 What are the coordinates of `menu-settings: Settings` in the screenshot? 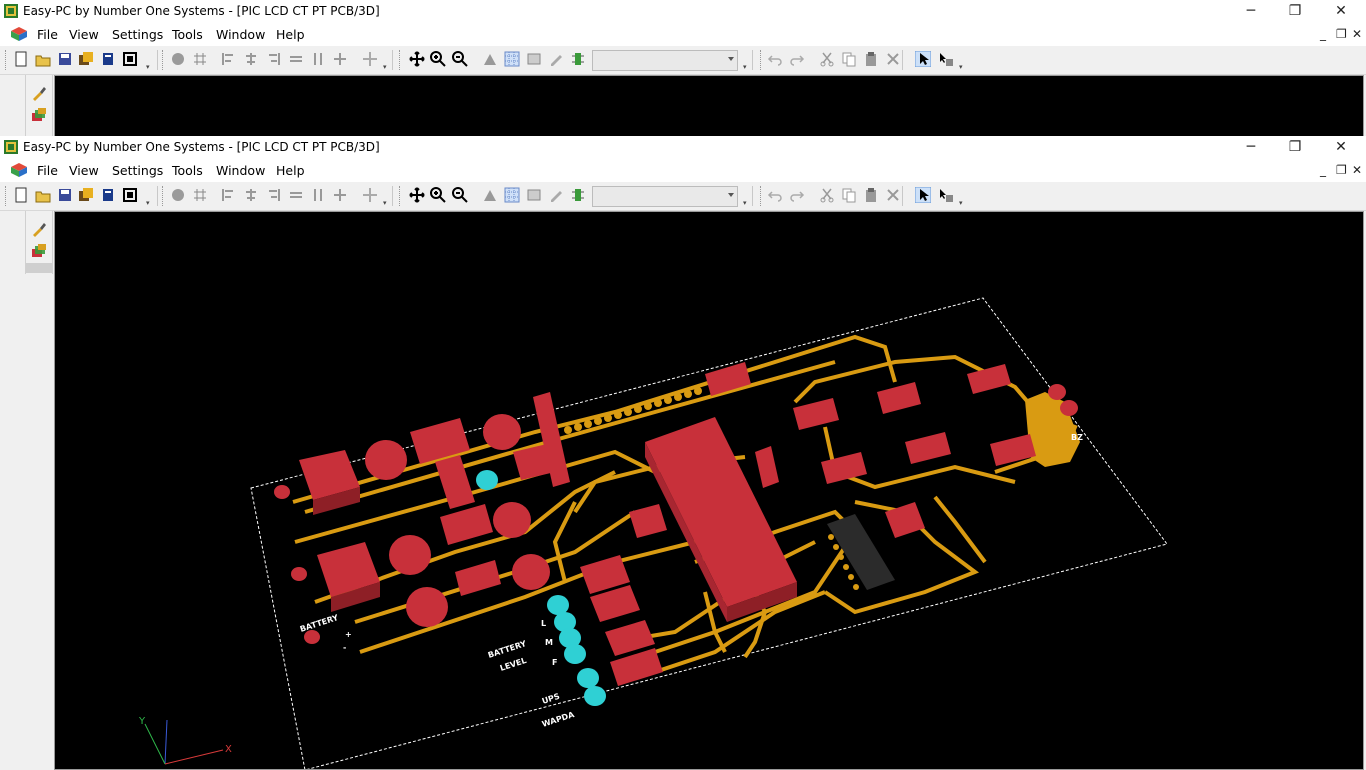 It's located at (137, 170).